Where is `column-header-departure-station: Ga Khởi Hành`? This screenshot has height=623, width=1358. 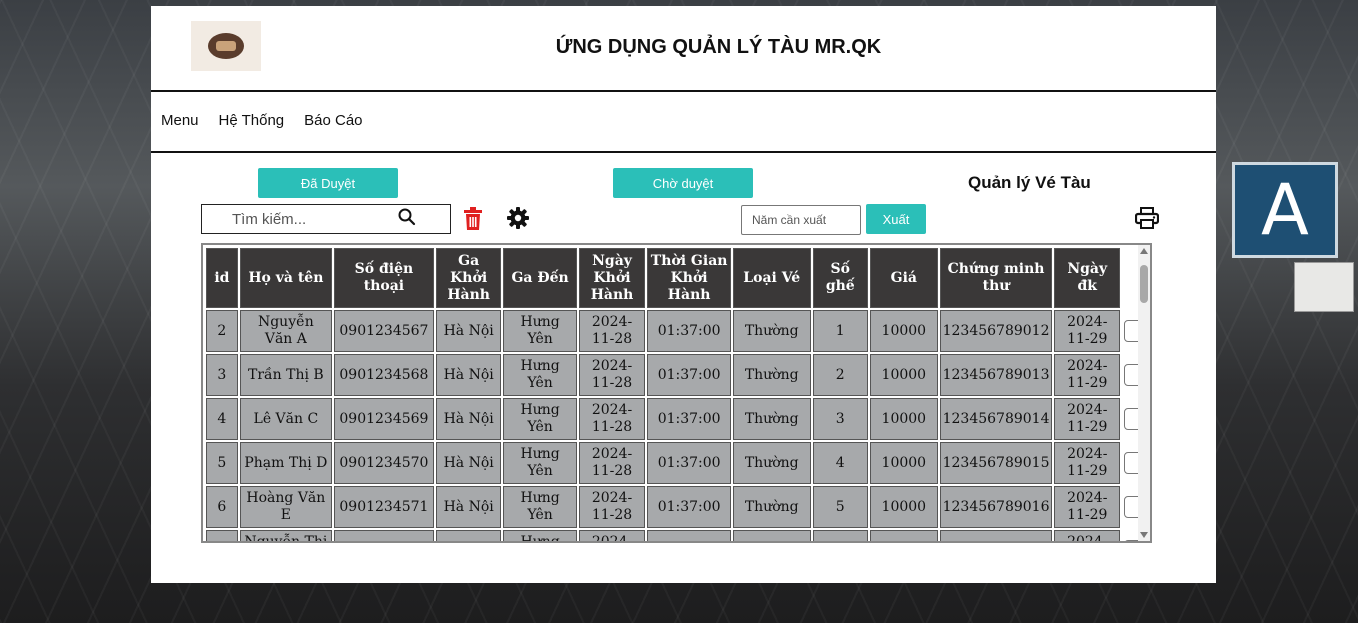 column-header-departure-station: Ga Khởi Hành is located at coordinates (468, 278).